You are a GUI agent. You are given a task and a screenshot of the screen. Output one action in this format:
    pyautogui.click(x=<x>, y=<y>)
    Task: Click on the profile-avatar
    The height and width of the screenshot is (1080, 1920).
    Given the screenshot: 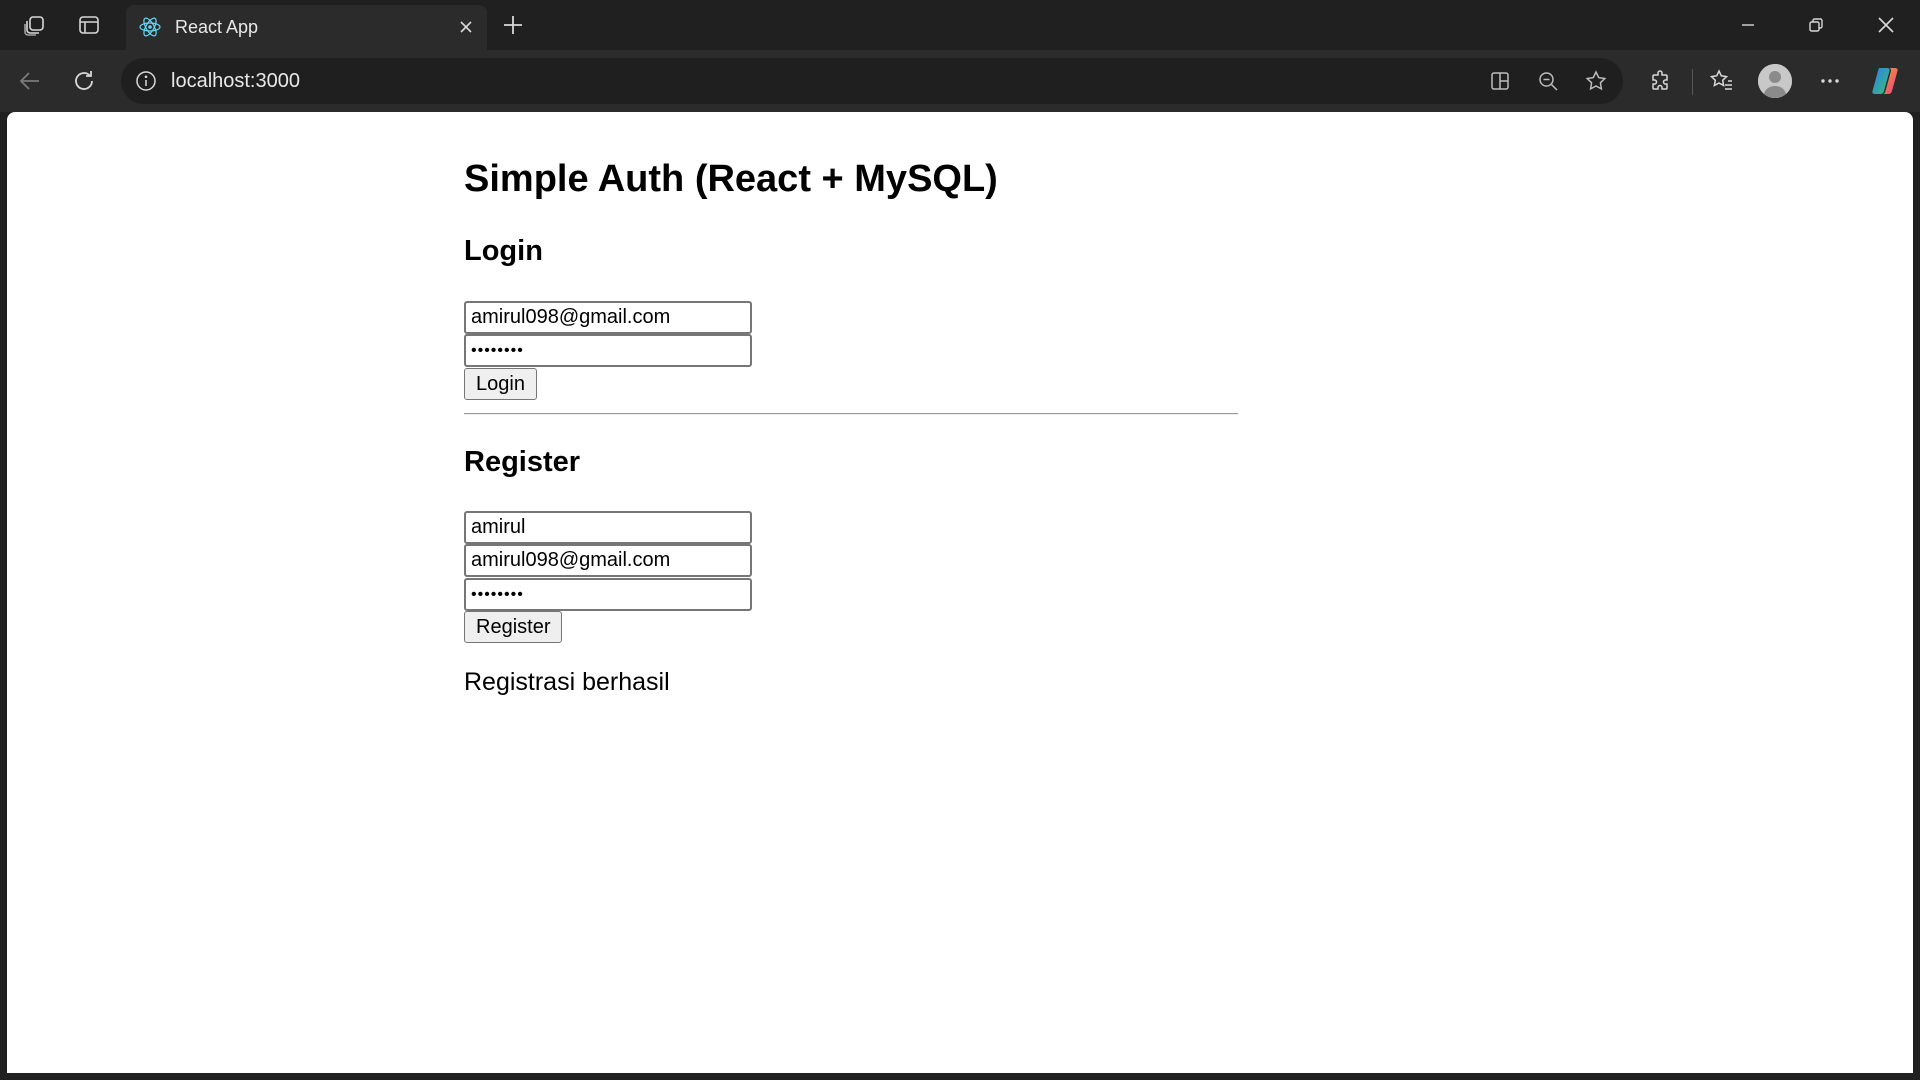 What is the action you would take?
    pyautogui.click(x=1775, y=81)
    